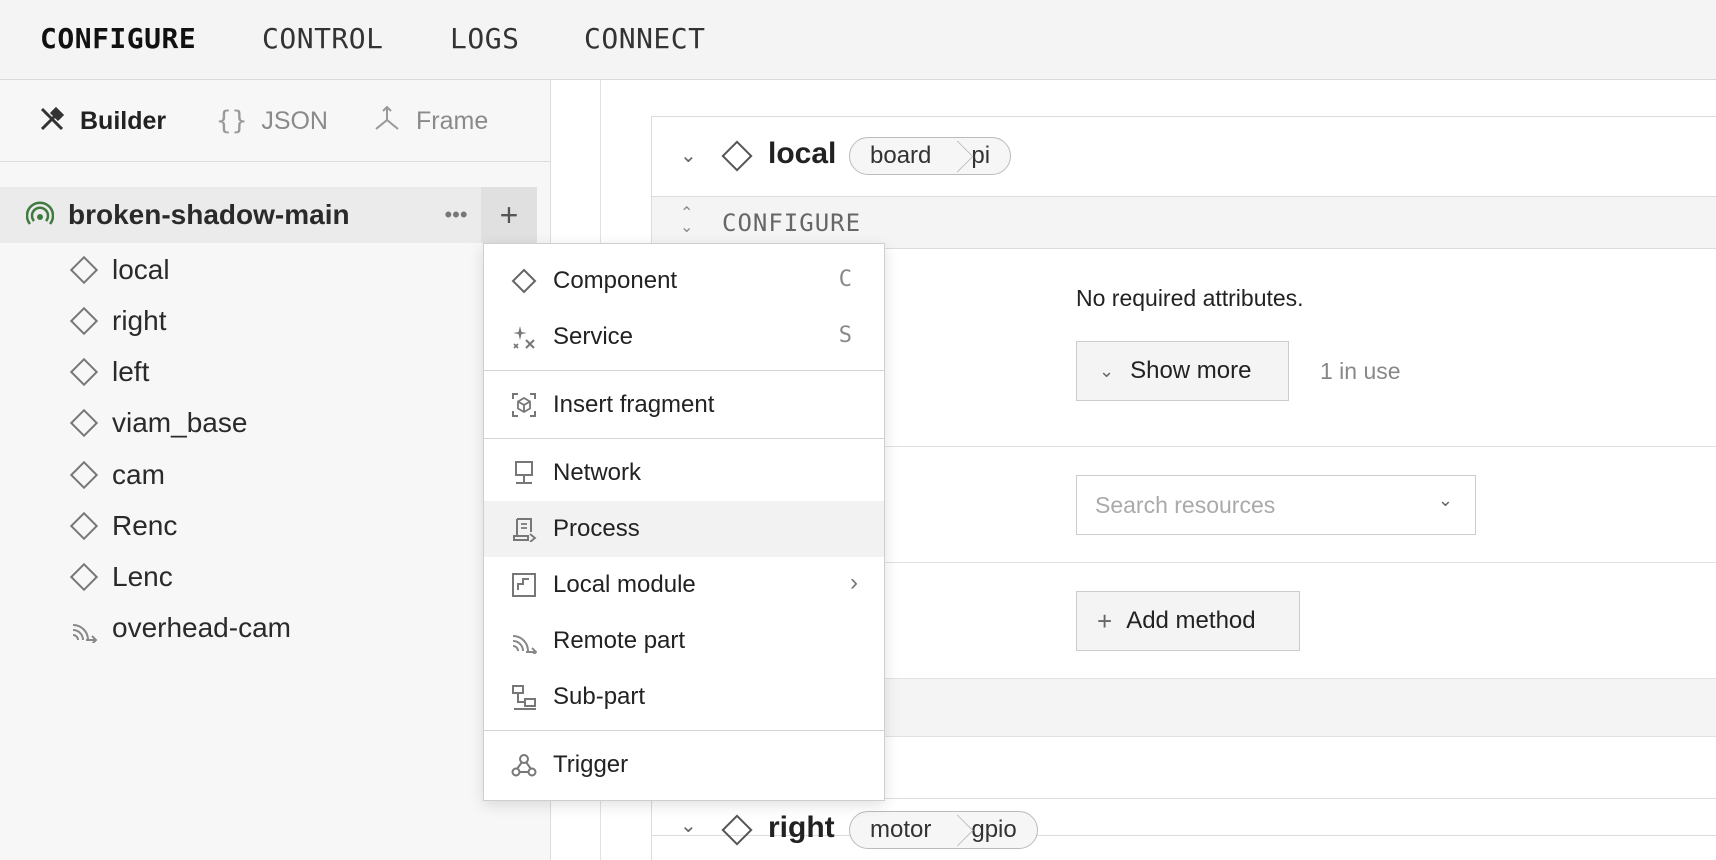  I want to click on signal-icon, so click(40, 215).